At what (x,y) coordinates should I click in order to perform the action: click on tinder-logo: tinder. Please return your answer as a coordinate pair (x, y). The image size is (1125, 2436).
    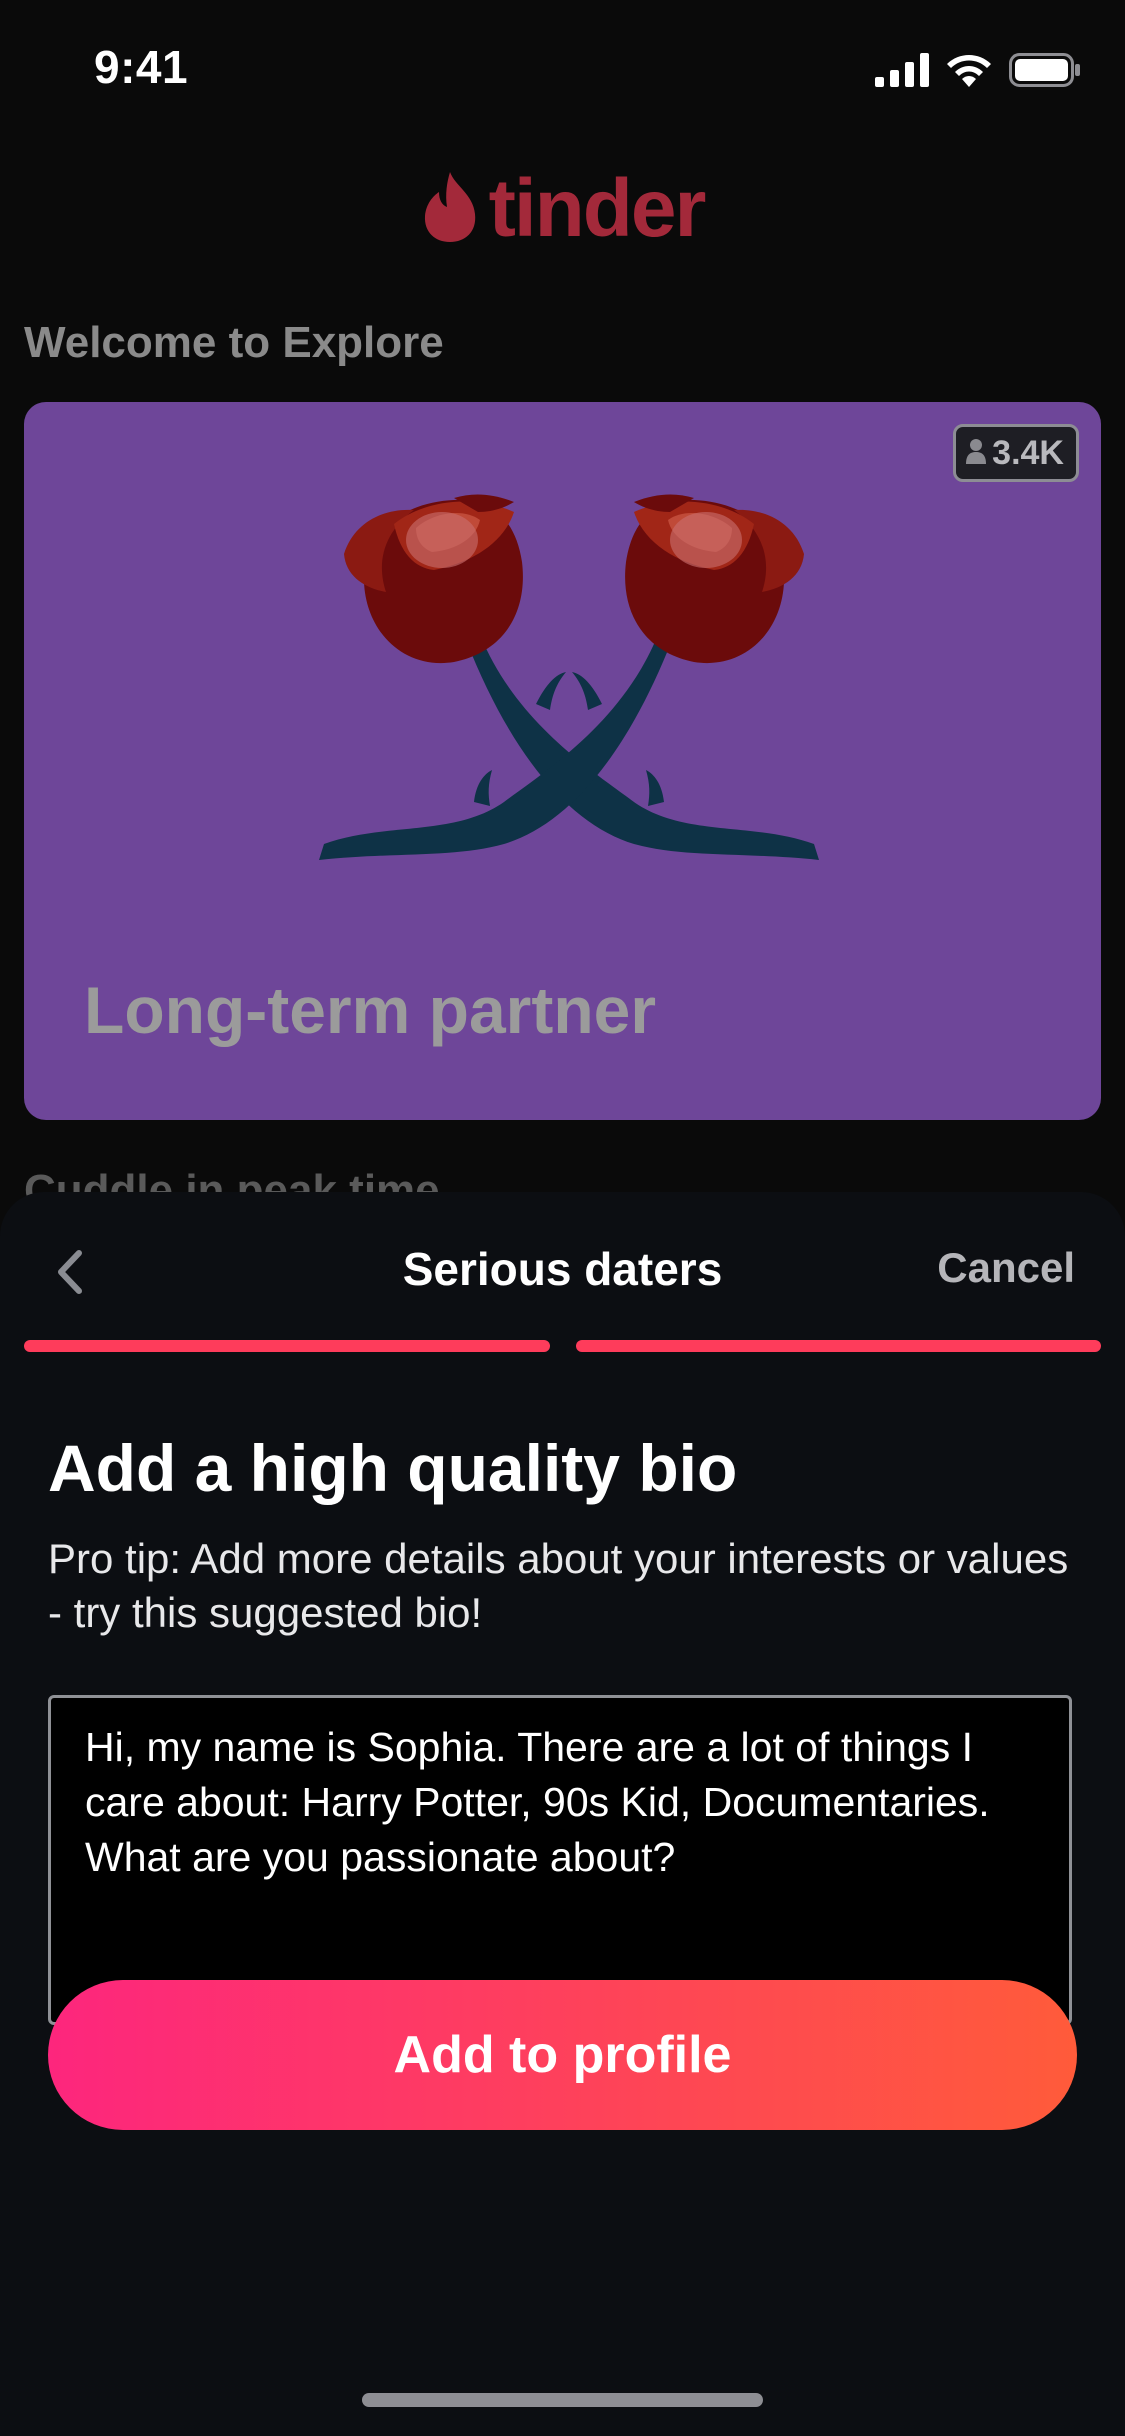
    Looking at the image, I should click on (562, 209).